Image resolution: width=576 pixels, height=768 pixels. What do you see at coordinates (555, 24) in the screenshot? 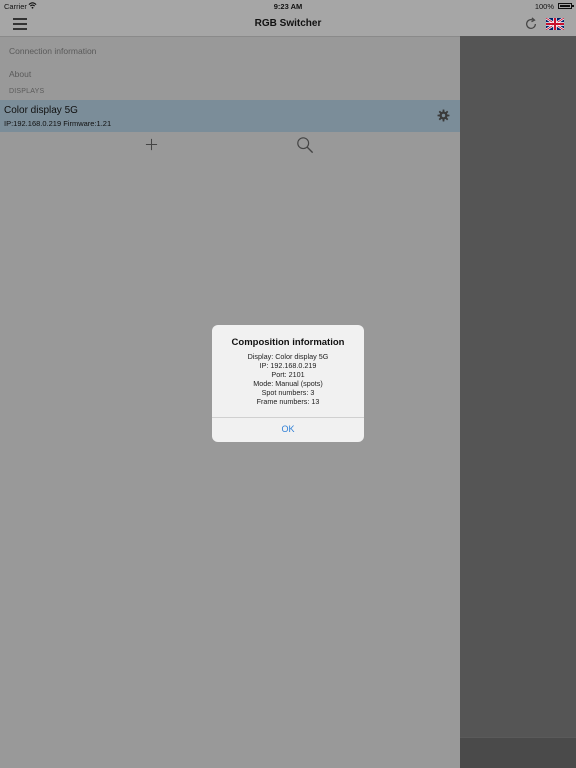
I see `uk-flag-icon` at bounding box center [555, 24].